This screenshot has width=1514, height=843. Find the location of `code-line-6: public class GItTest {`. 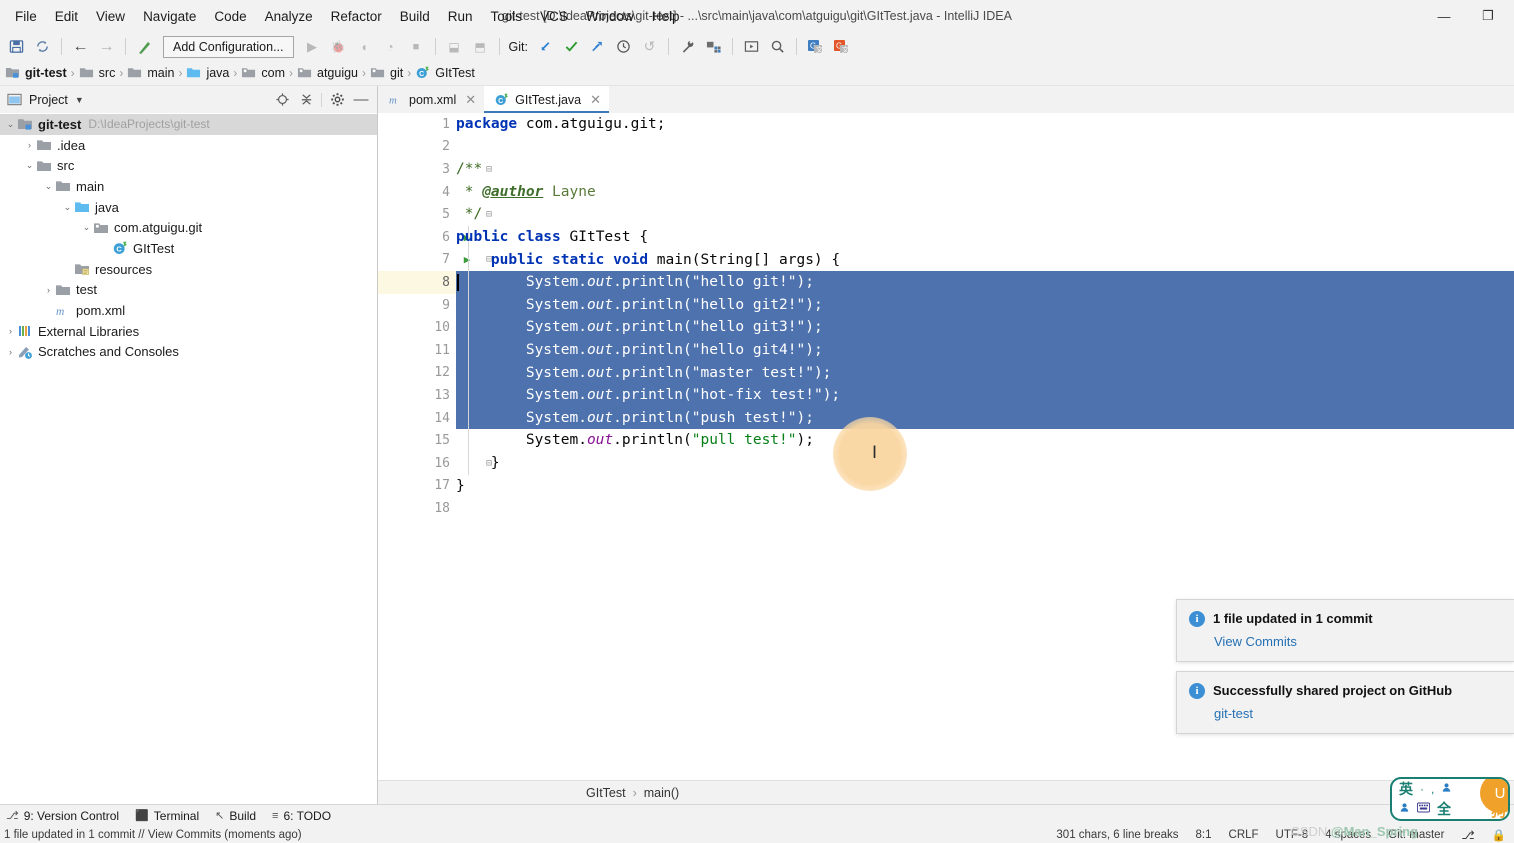

code-line-6: public class GItTest { is located at coordinates (985, 237).